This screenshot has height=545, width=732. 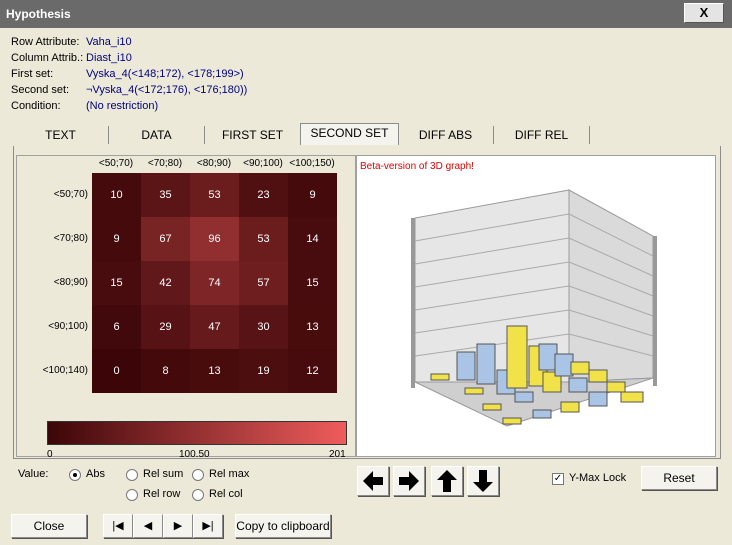 I want to click on info-label: Row Attribute:, so click(x=45, y=42).